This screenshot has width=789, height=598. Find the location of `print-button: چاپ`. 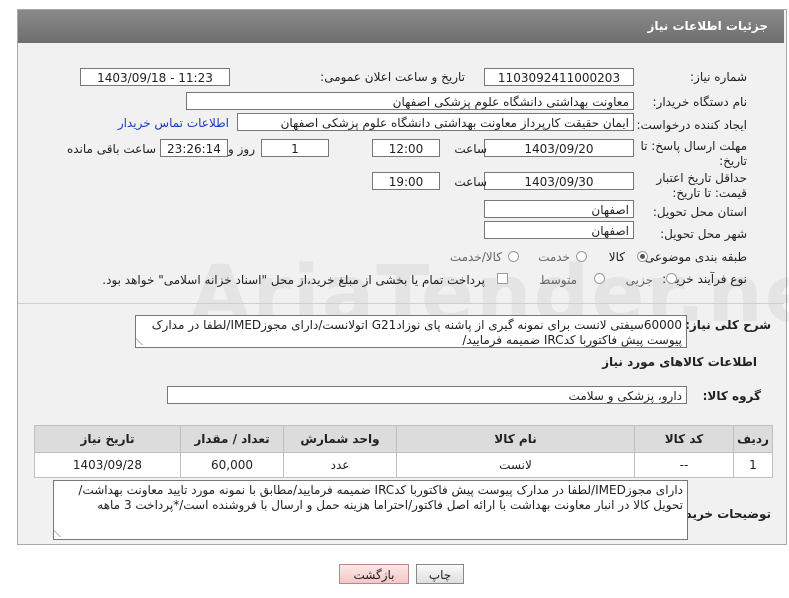

print-button: چاپ is located at coordinates (440, 574).